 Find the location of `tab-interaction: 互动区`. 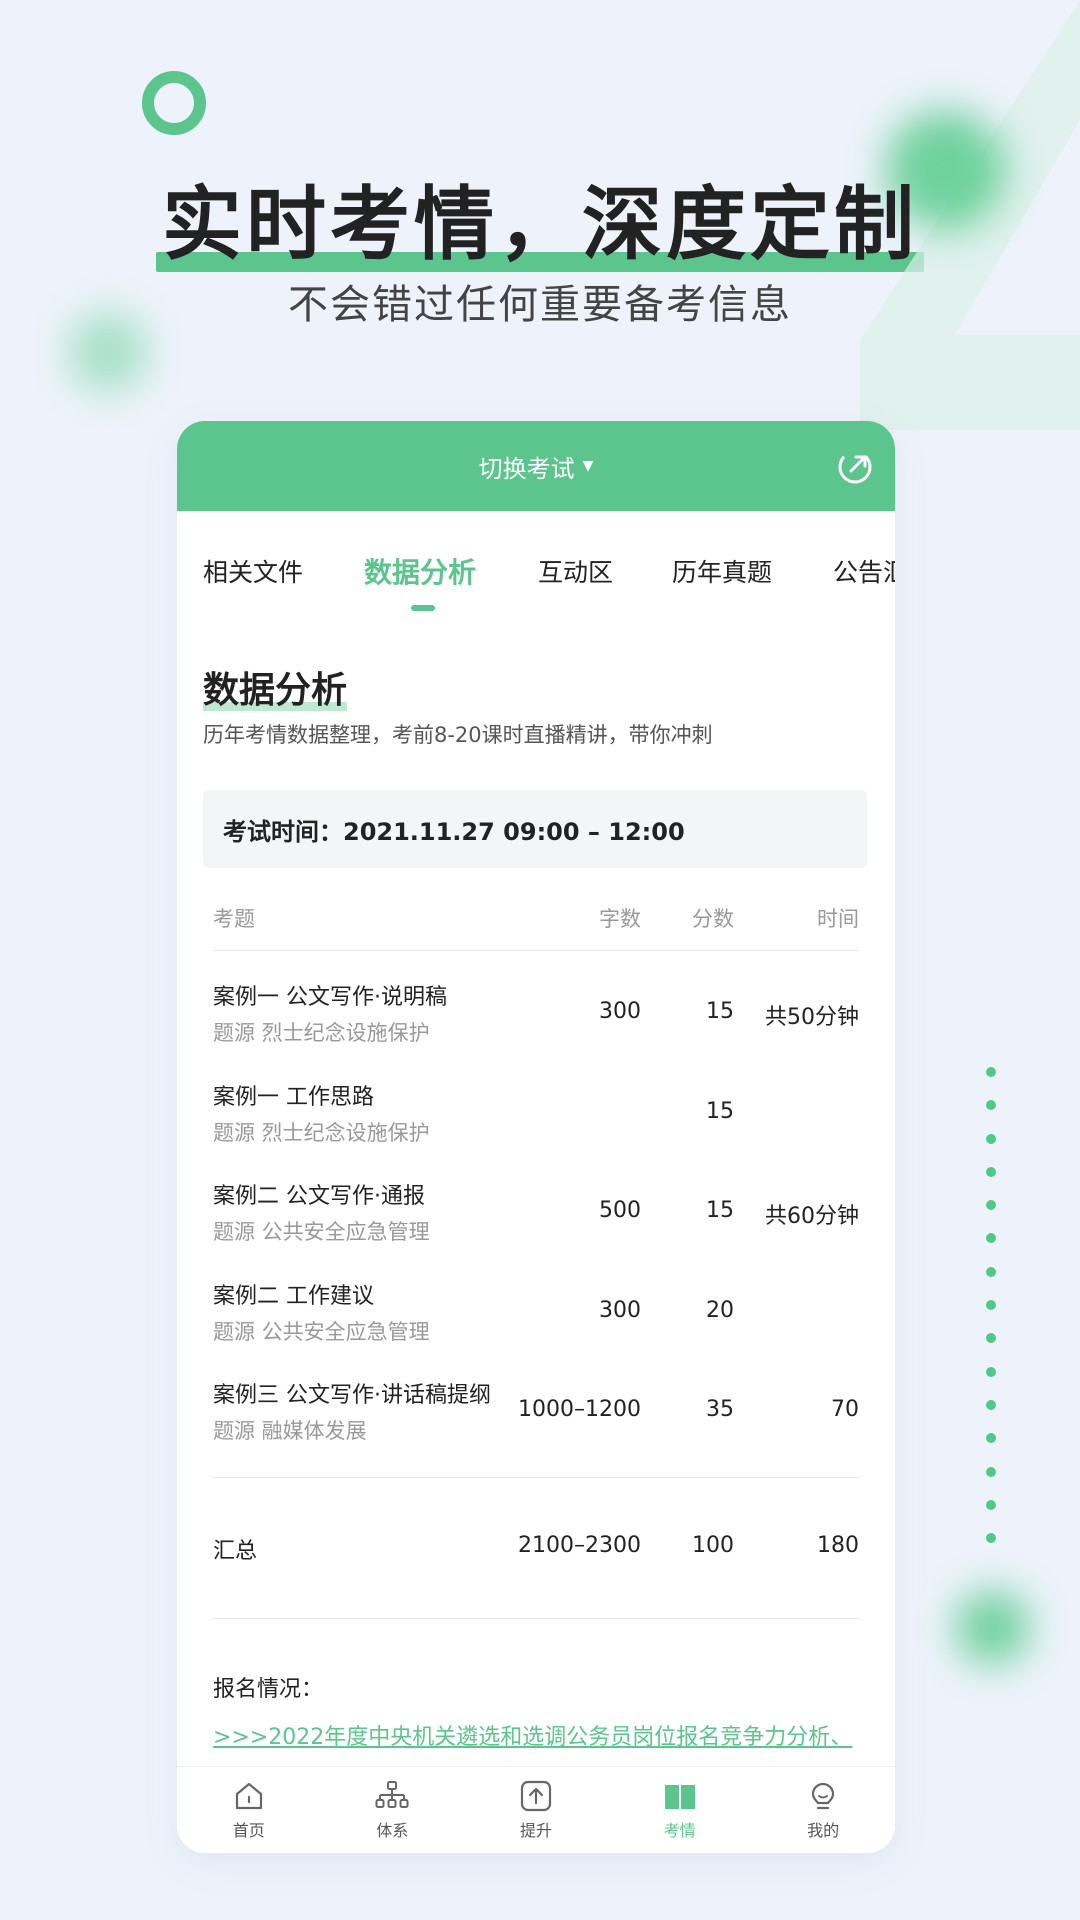

tab-interaction: 互动区 is located at coordinates (575, 571).